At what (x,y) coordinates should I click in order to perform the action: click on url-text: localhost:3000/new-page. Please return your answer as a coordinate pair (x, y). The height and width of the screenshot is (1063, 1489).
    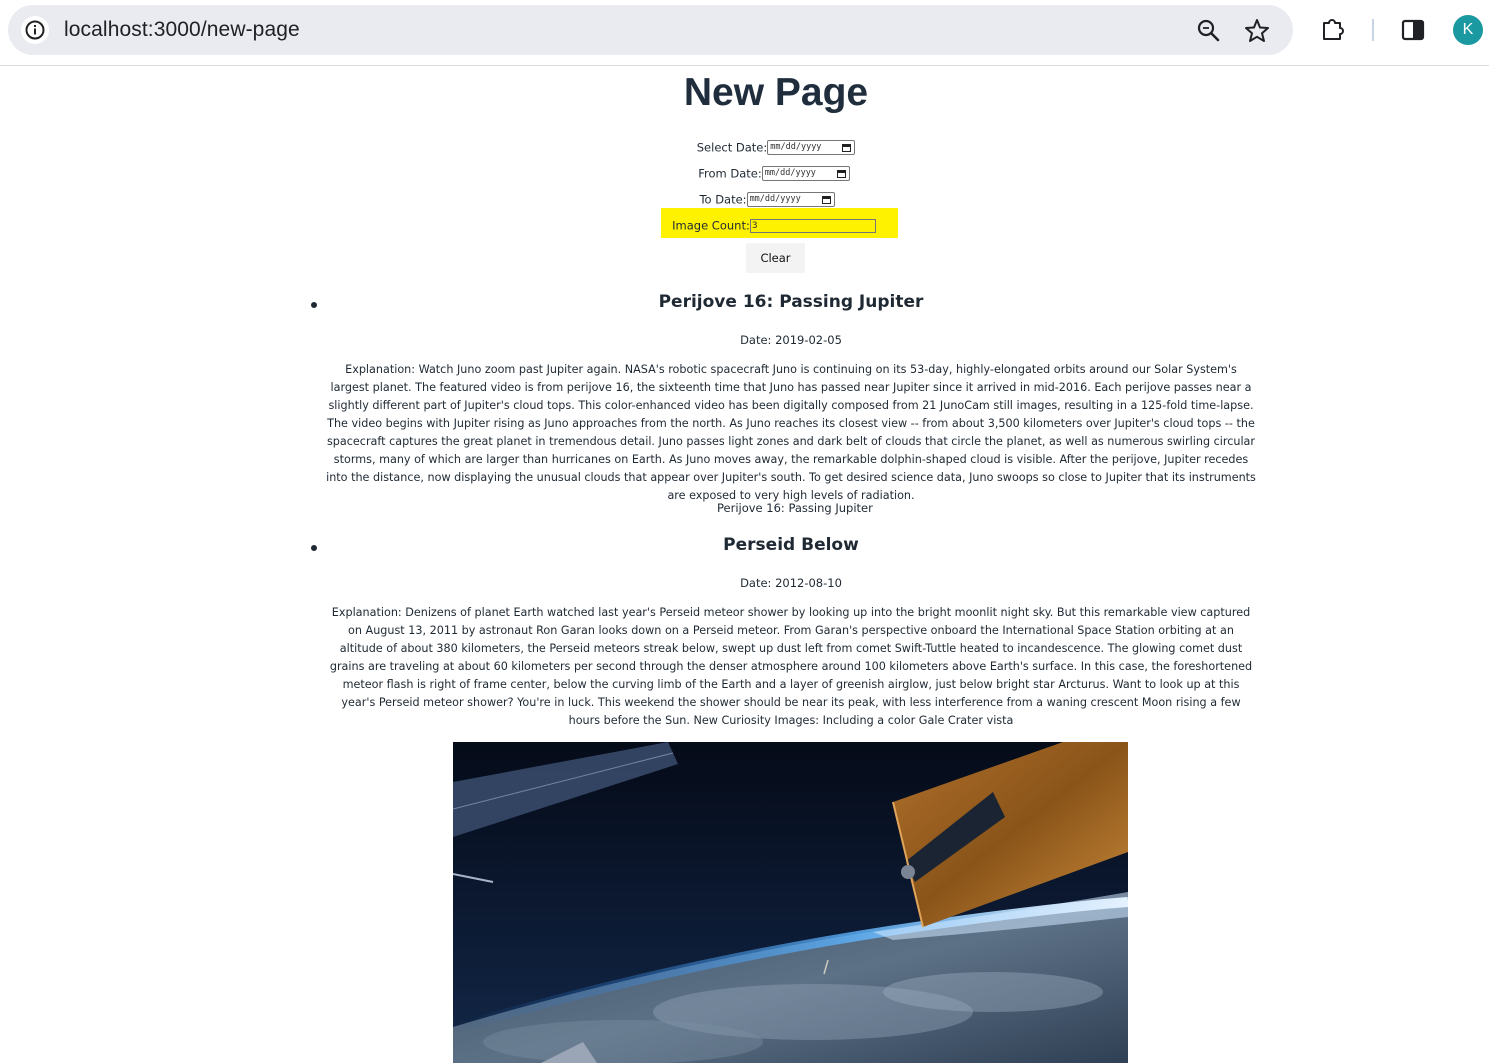
    Looking at the image, I should click on (182, 30).